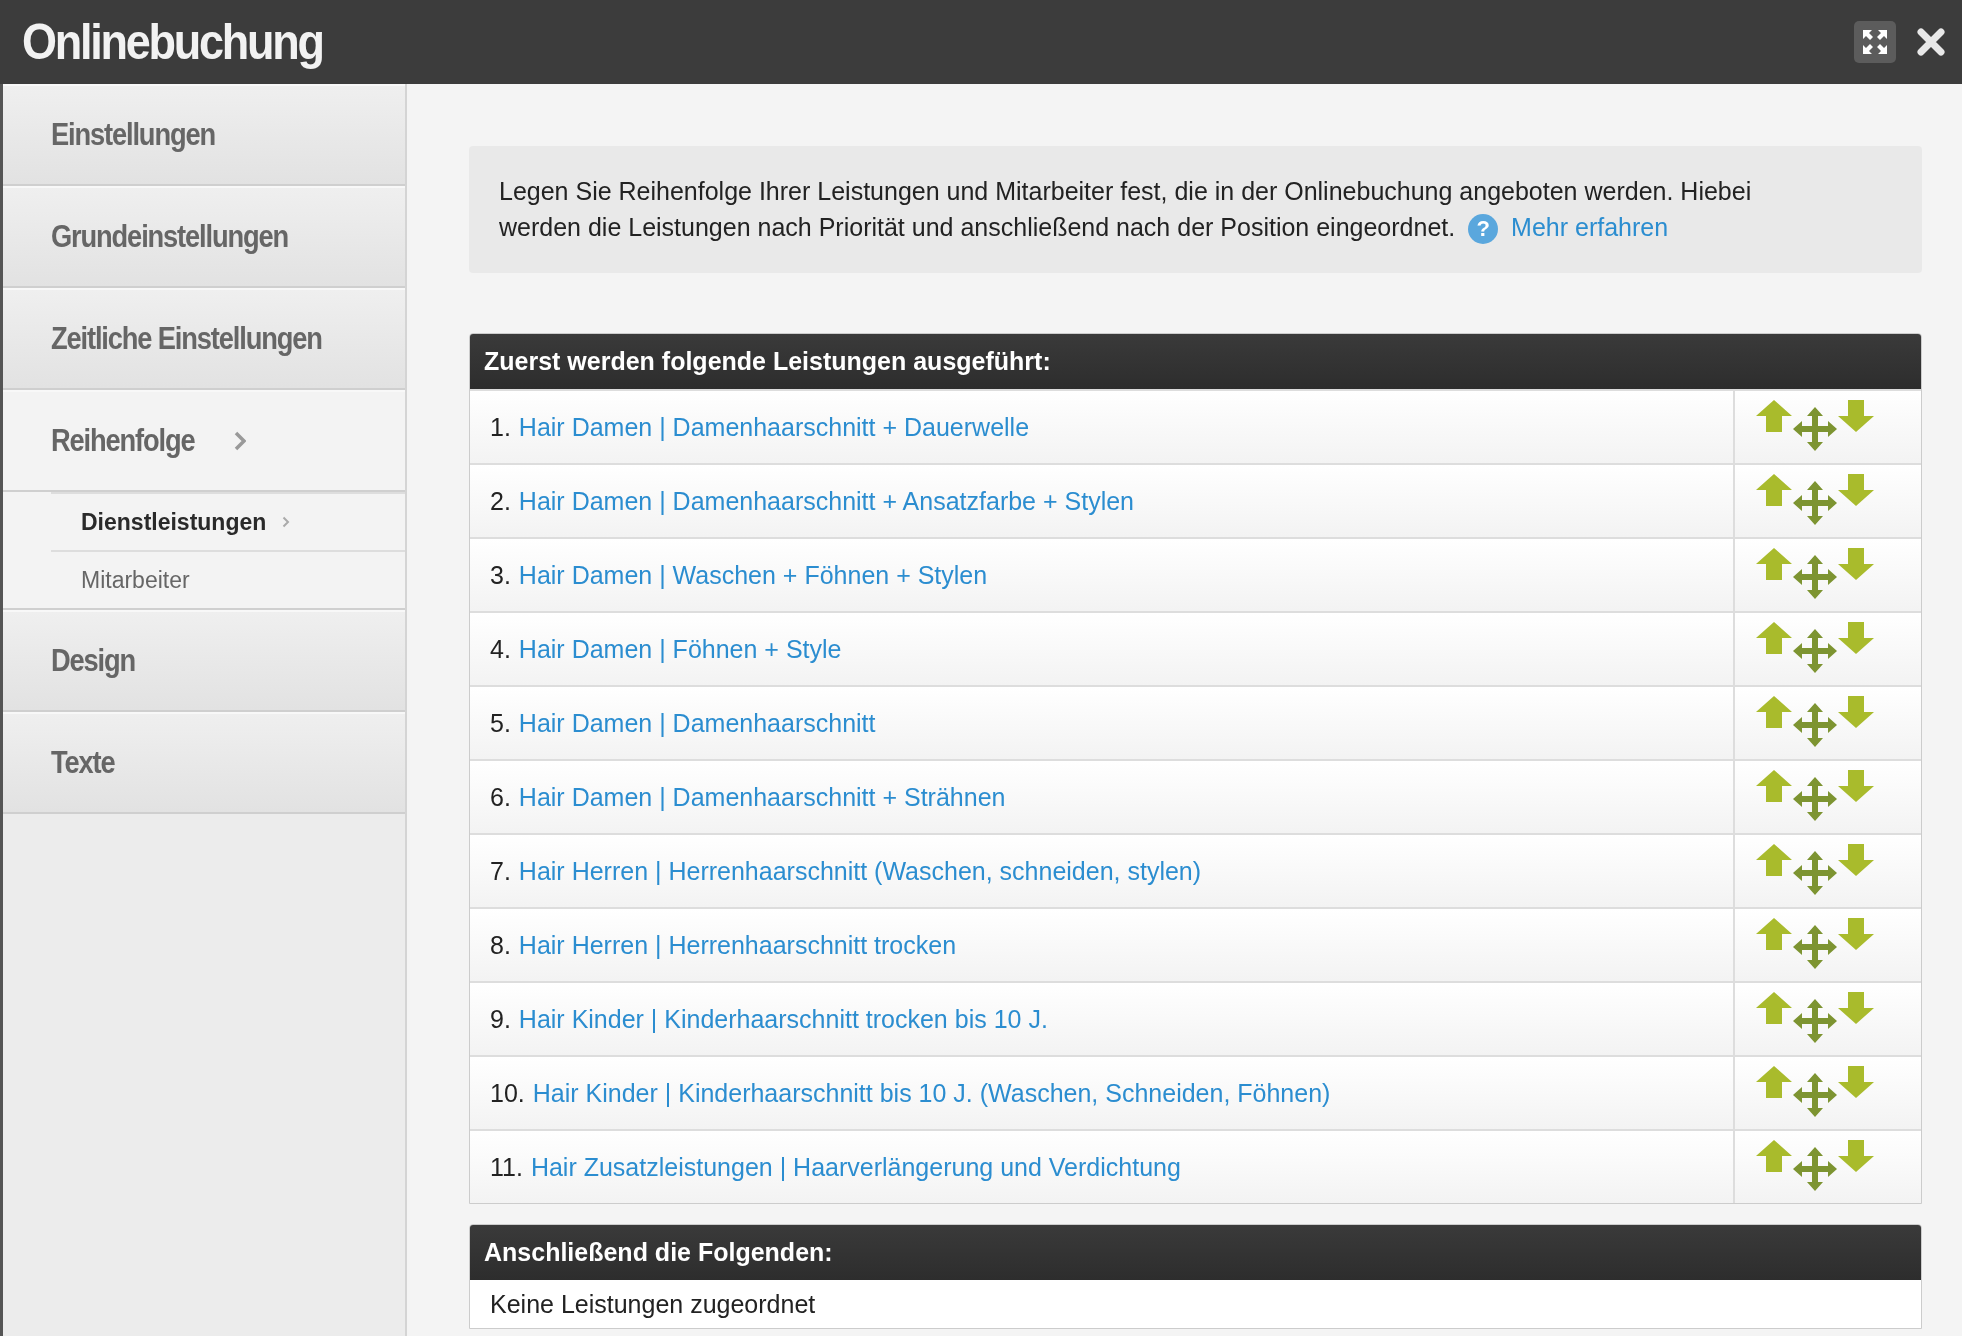  I want to click on service-link: Hair Kinder | Kinderhaarschnitt trocken bis 10 J., so click(783, 1019).